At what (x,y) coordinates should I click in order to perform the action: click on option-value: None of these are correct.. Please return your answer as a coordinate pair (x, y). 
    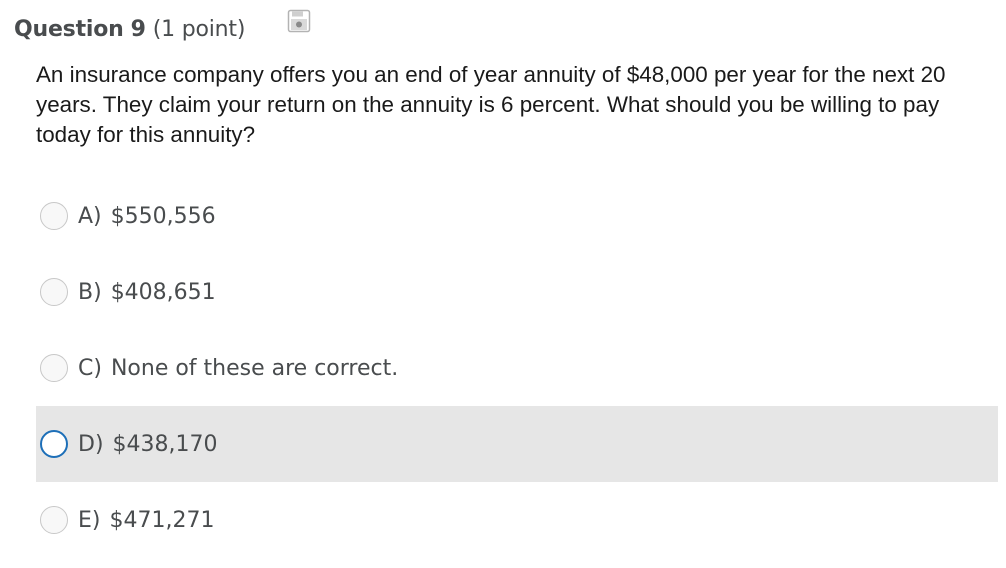
    Looking at the image, I should click on (254, 368).